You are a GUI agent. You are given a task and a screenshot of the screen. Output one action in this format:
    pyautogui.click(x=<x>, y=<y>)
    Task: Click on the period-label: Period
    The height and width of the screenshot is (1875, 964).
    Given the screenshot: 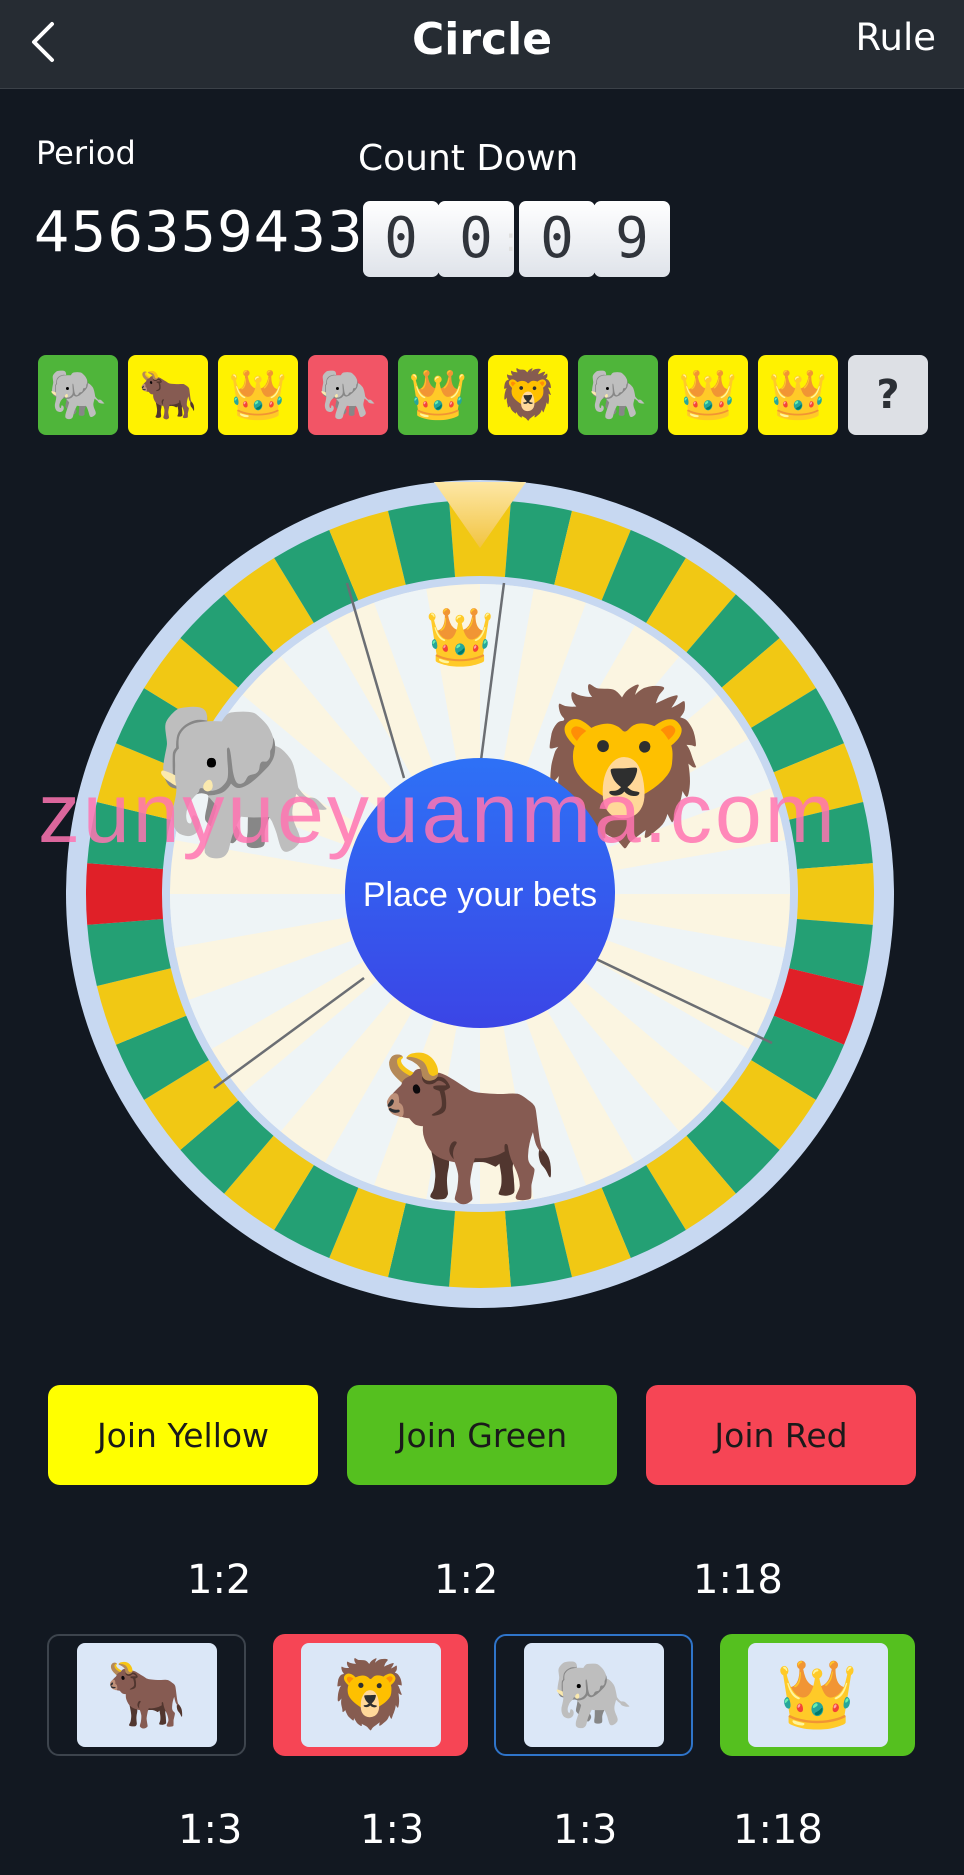 What is the action you would take?
    pyautogui.click(x=86, y=153)
    